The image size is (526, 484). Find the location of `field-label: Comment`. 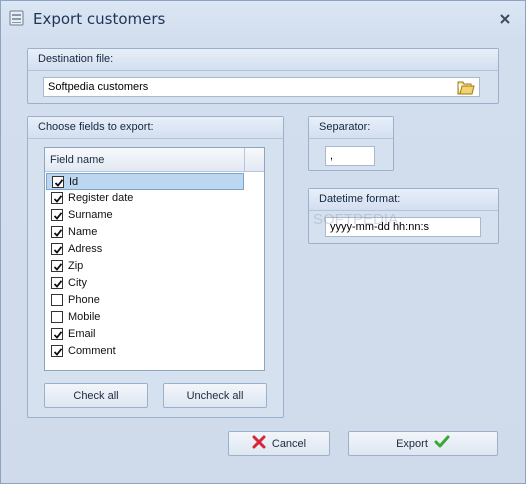

field-label: Comment is located at coordinates (92, 351).